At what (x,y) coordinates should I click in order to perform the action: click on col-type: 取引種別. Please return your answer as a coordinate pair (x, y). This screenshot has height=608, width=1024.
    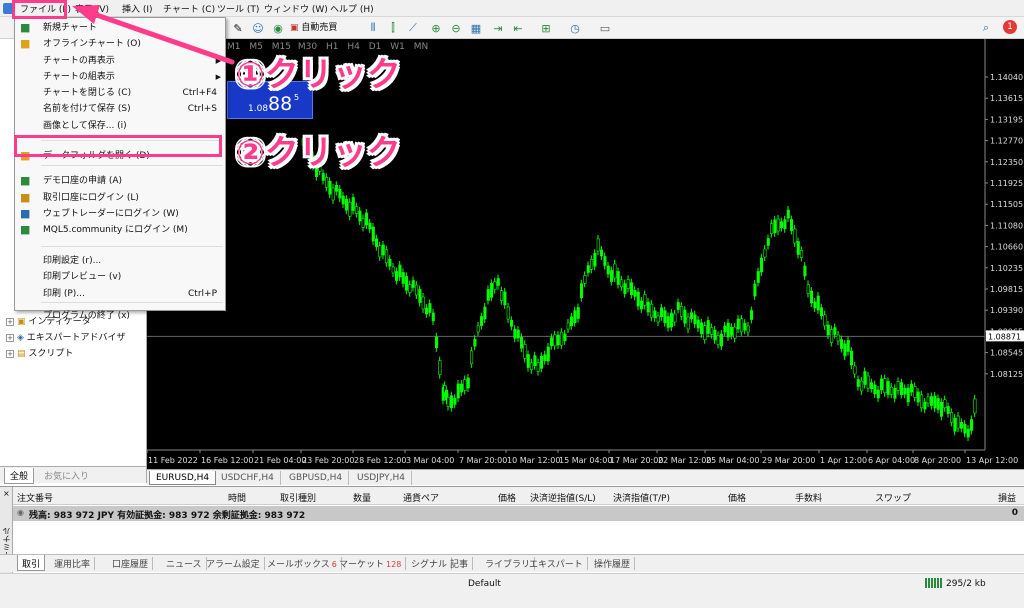
    Looking at the image, I should click on (298, 497).